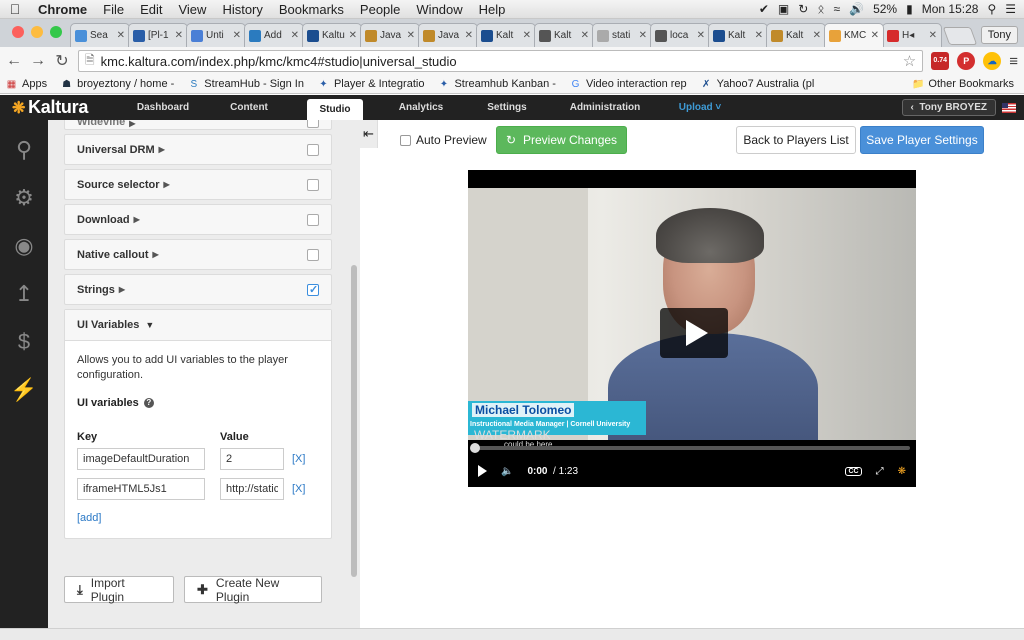 This screenshot has height=640, width=1024. Describe the element at coordinates (992, 61) in the screenshot. I see `cloud-extension-icon: ☁` at that location.